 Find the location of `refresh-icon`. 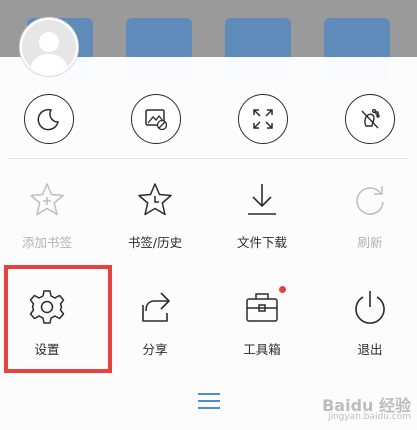

refresh-icon is located at coordinates (370, 200).